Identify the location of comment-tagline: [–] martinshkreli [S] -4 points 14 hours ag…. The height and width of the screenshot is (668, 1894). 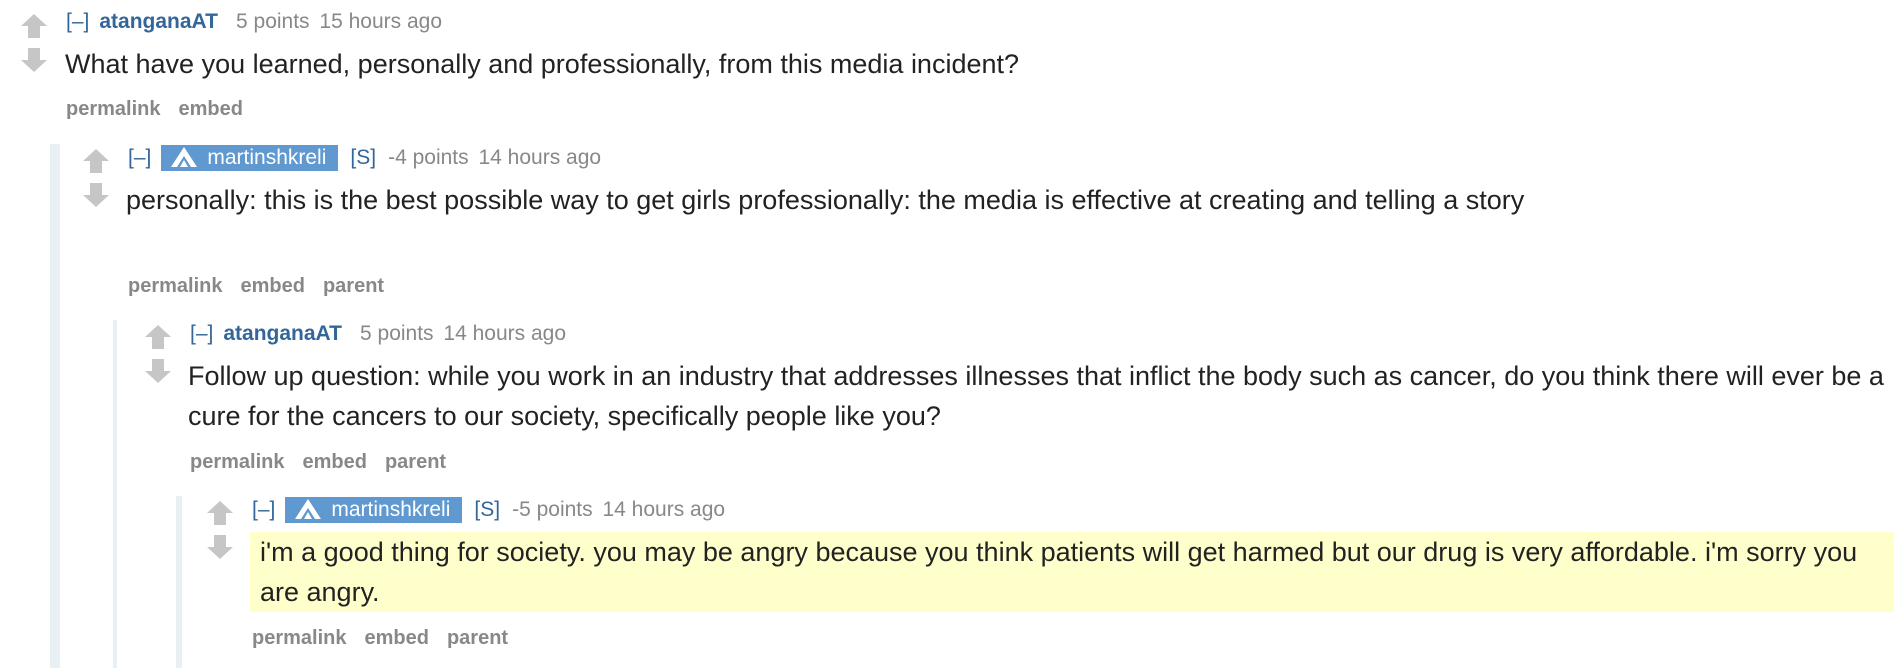
(364, 158).